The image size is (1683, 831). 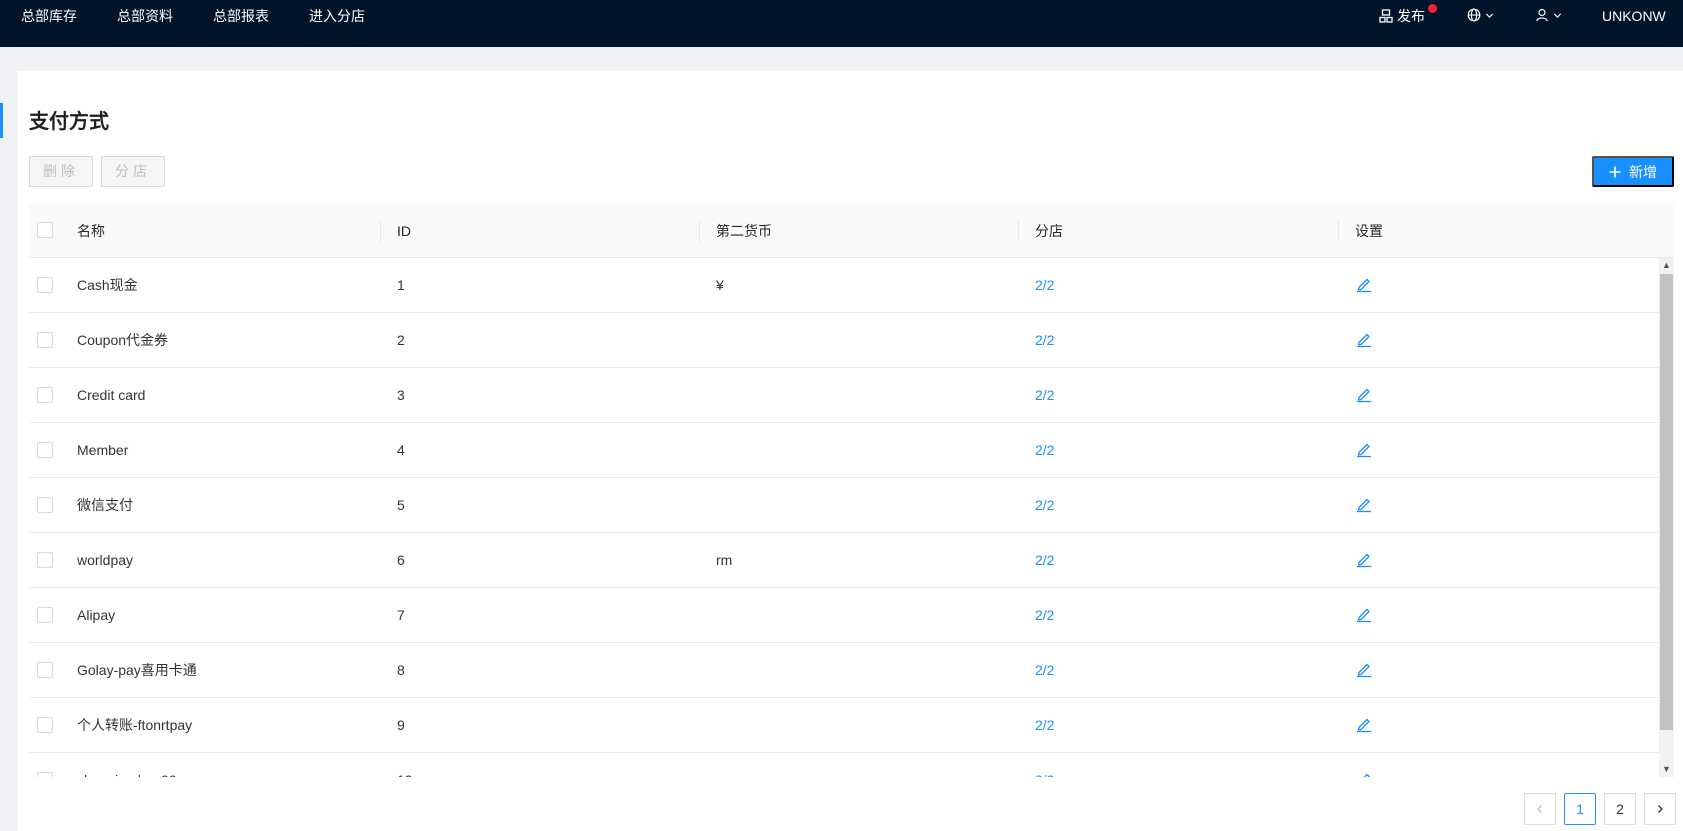 I want to click on table-row: shopping bao99 10 2/2, so click(x=844, y=765).